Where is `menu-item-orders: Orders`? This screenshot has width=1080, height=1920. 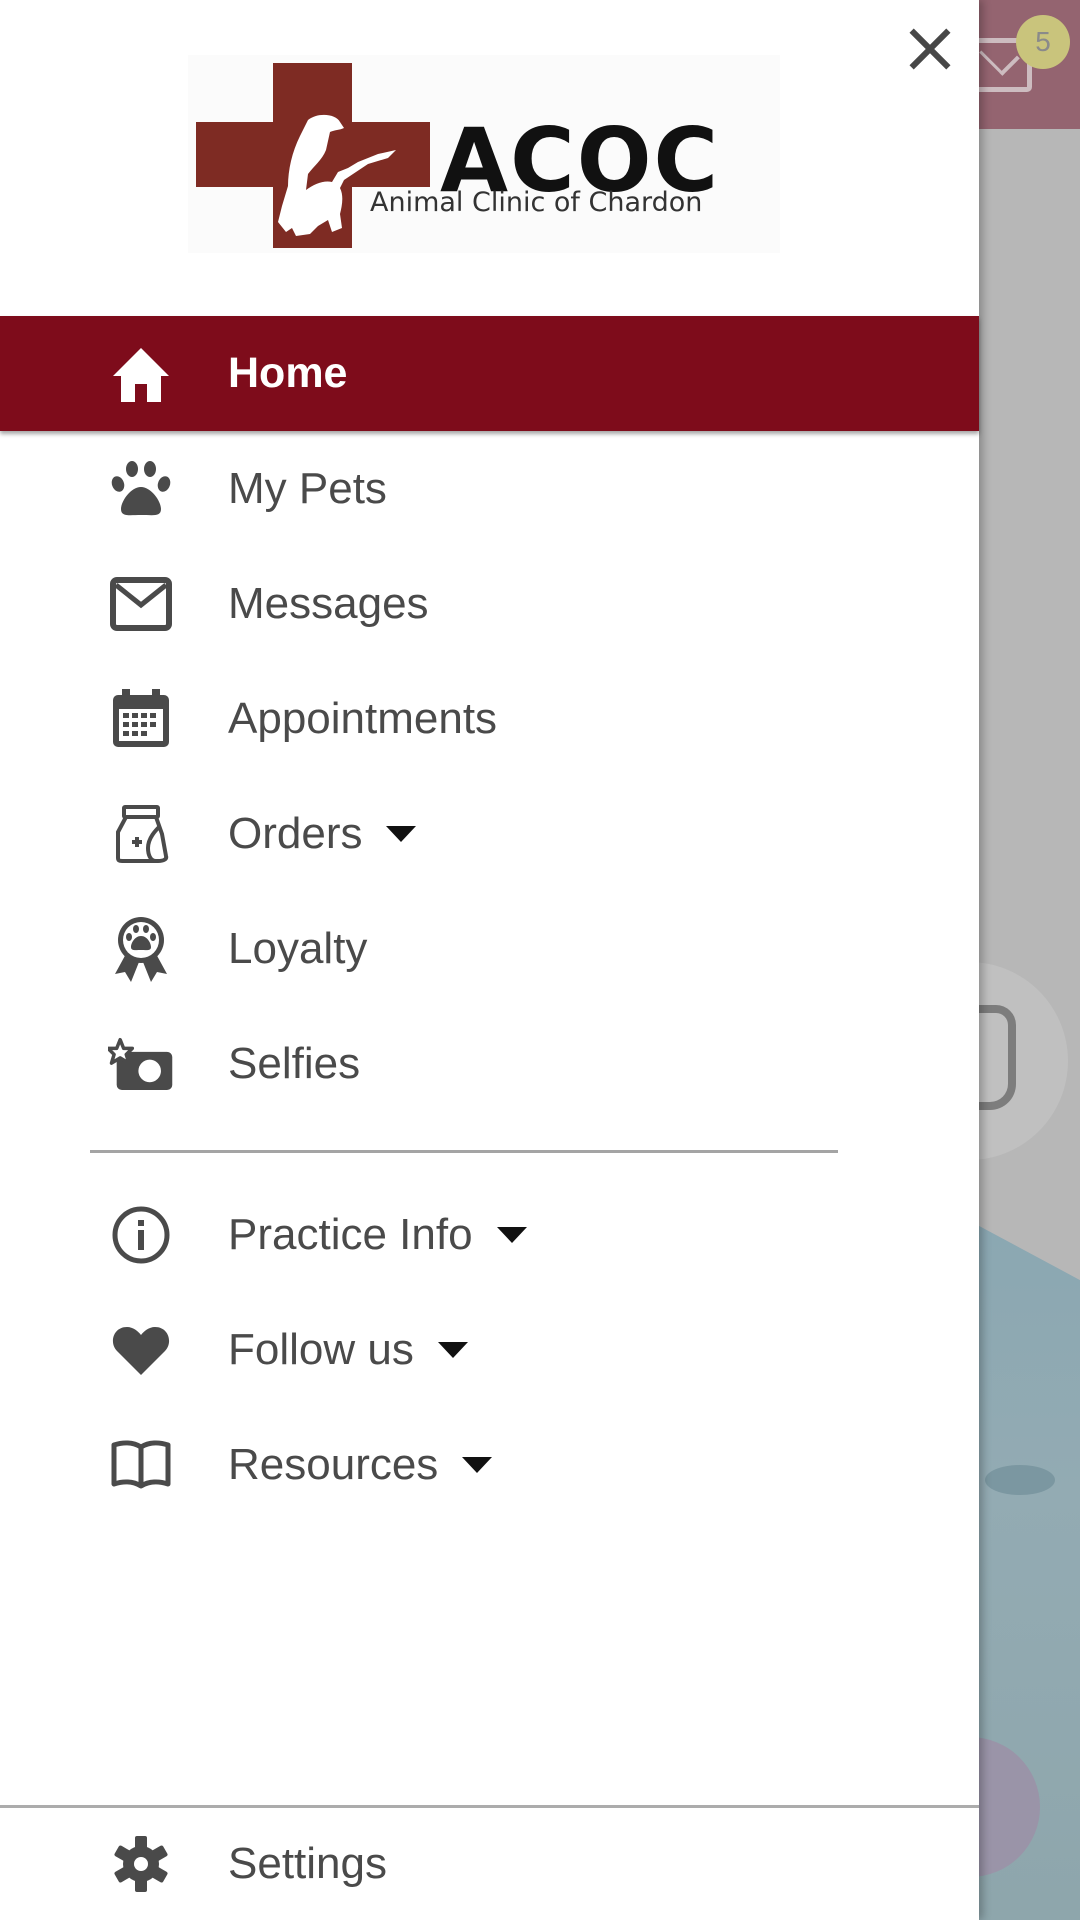
menu-item-orders: Orders is located at coordinates (489, 833).